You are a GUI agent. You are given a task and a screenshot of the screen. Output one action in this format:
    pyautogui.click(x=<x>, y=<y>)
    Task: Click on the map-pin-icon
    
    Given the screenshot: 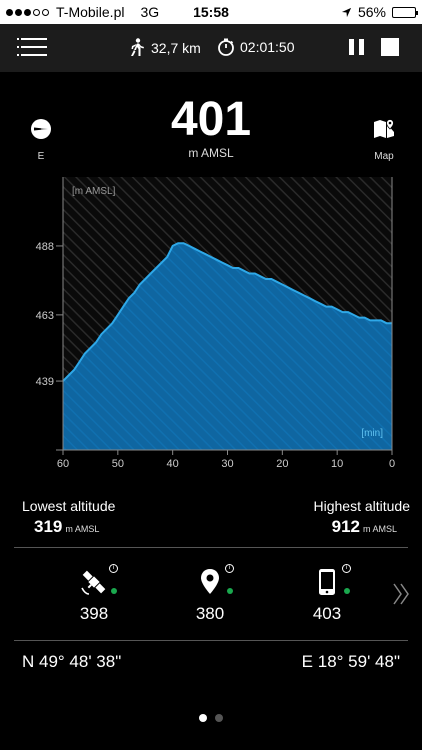 What is the action you would take?
    pyautogui.click(x=384, y=128)
    